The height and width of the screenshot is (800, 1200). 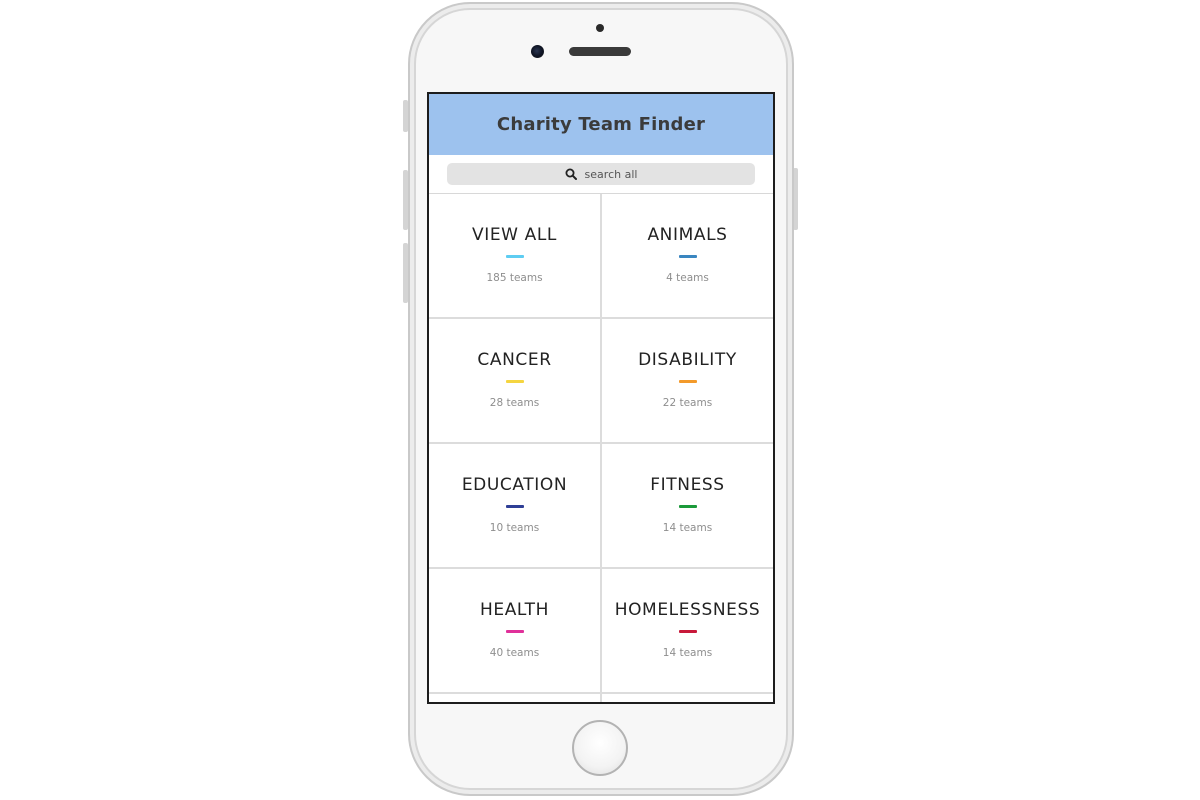 I want to click on category-name: CANCER, so click(x=514, y=360).